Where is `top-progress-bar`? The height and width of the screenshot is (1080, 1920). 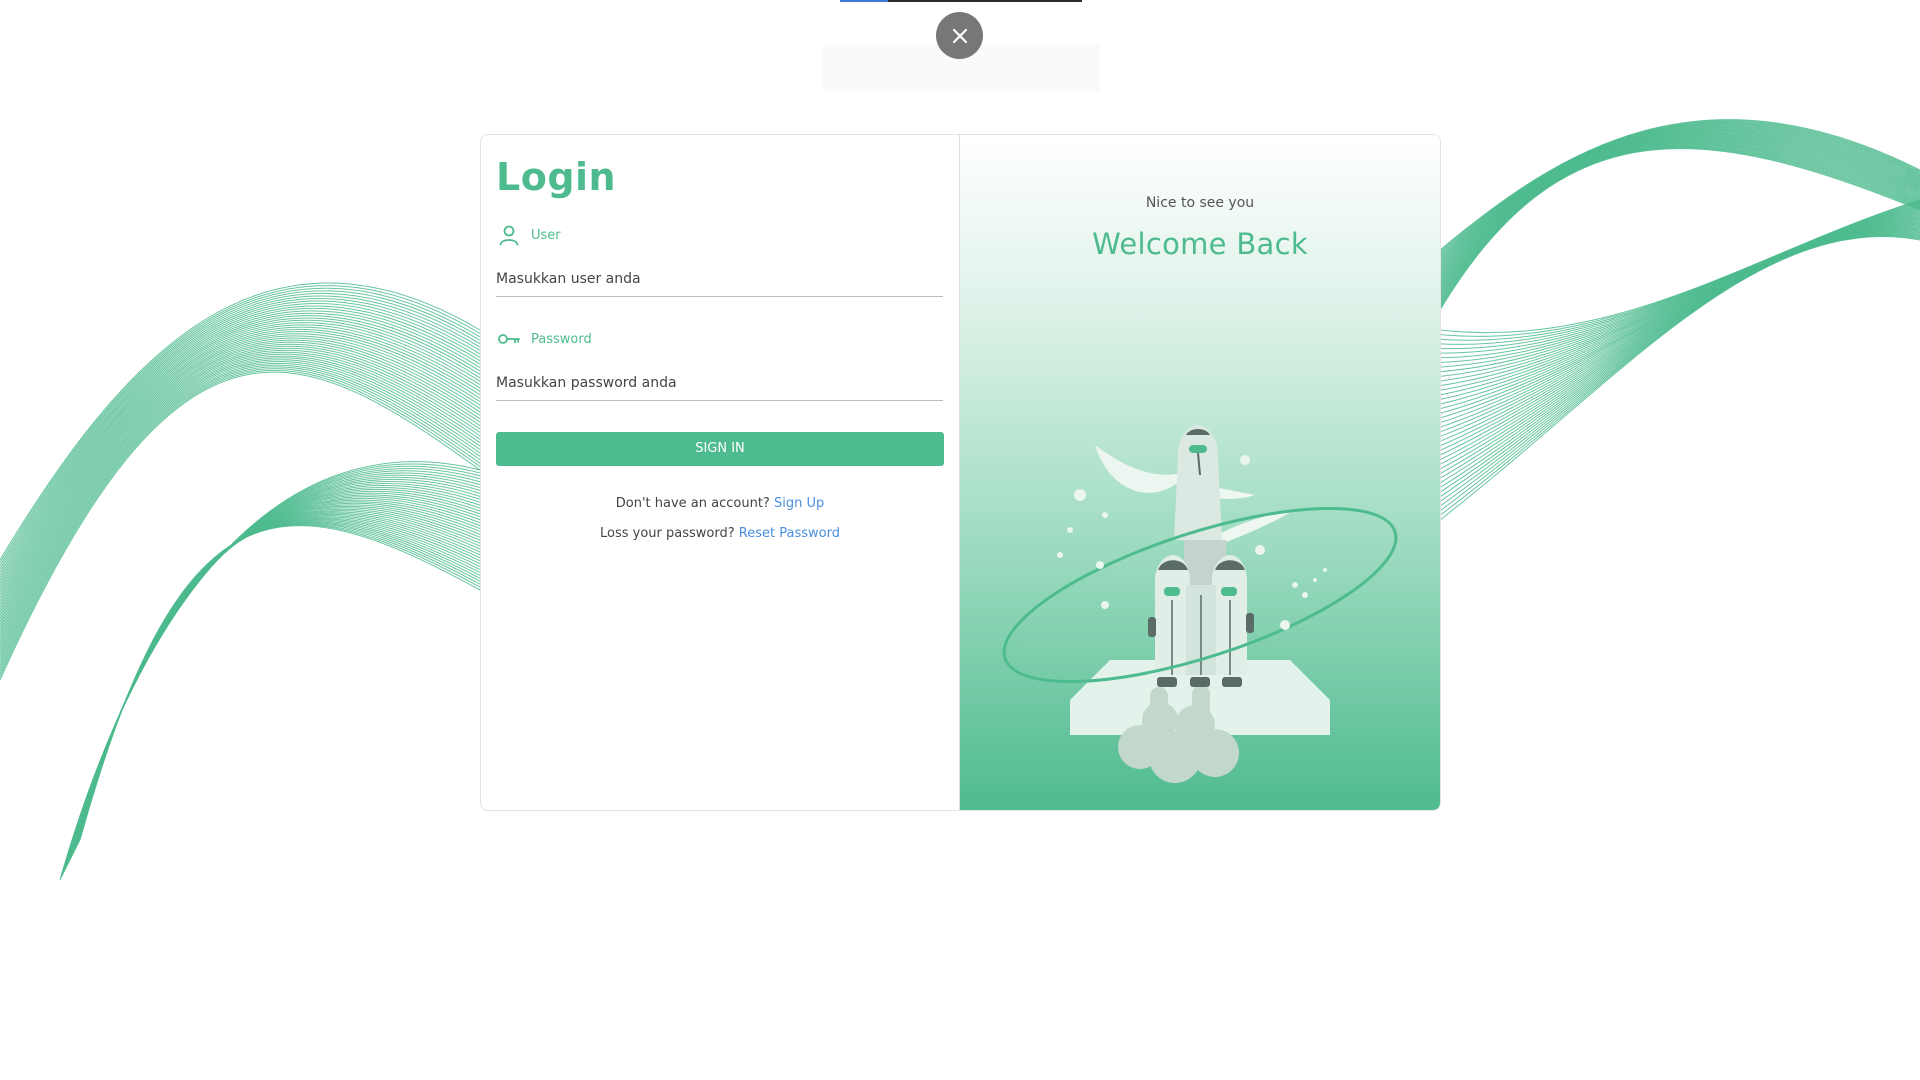
top-progress-bar is located at coordinates (961, 1).